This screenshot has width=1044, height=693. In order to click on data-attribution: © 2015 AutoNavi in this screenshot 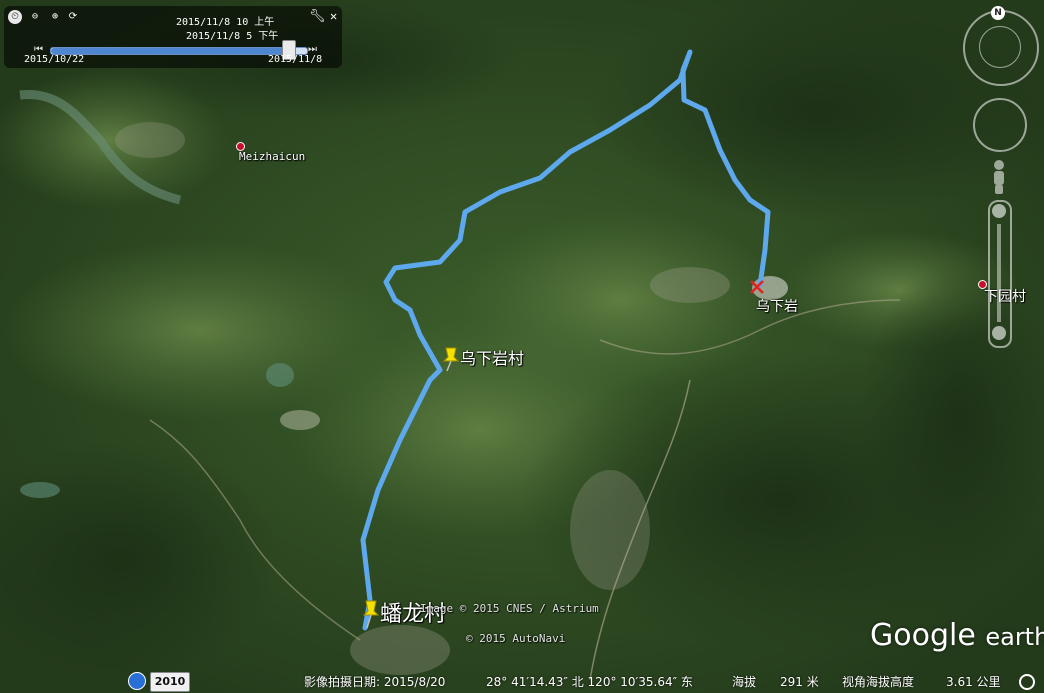, I will do `click(516, 638)`.